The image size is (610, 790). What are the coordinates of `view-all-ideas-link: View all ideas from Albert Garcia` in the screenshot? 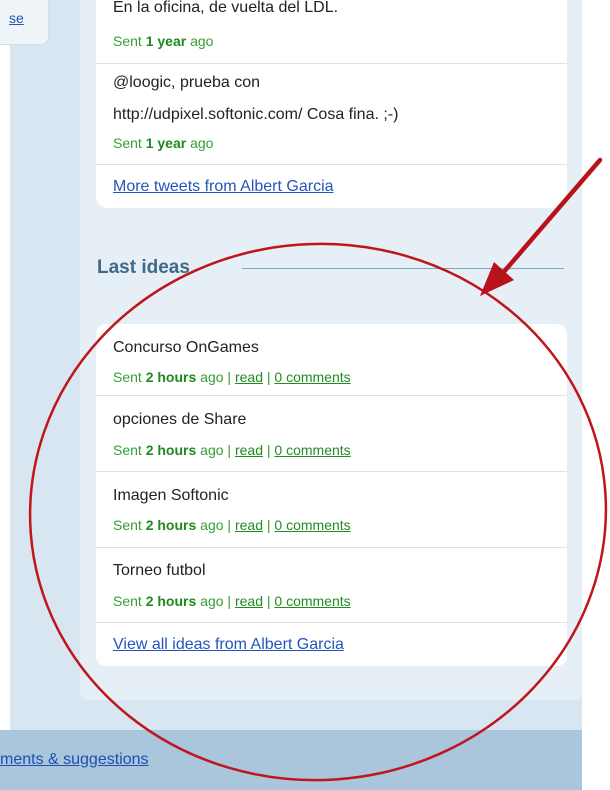 It's located at (228, 645).